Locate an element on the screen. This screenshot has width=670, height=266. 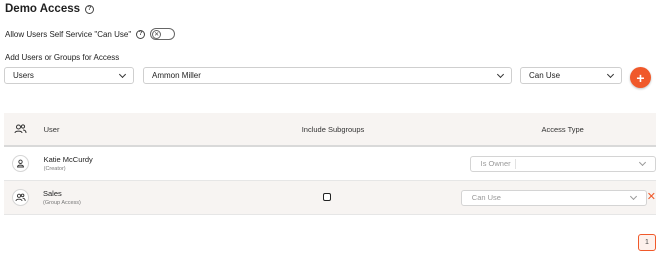
remove-access-icon: ✕ is located at coordinates (651, 197).